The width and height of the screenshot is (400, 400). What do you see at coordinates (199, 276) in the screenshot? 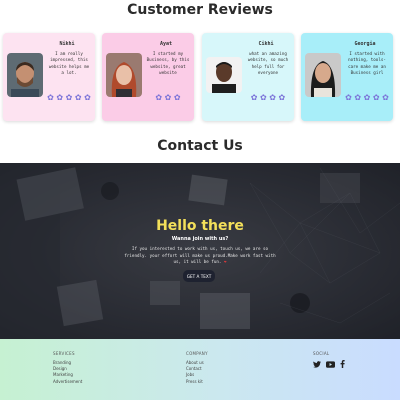
I see `get-a-text-button: GET A TEXT` at bounding box center [199, 276].